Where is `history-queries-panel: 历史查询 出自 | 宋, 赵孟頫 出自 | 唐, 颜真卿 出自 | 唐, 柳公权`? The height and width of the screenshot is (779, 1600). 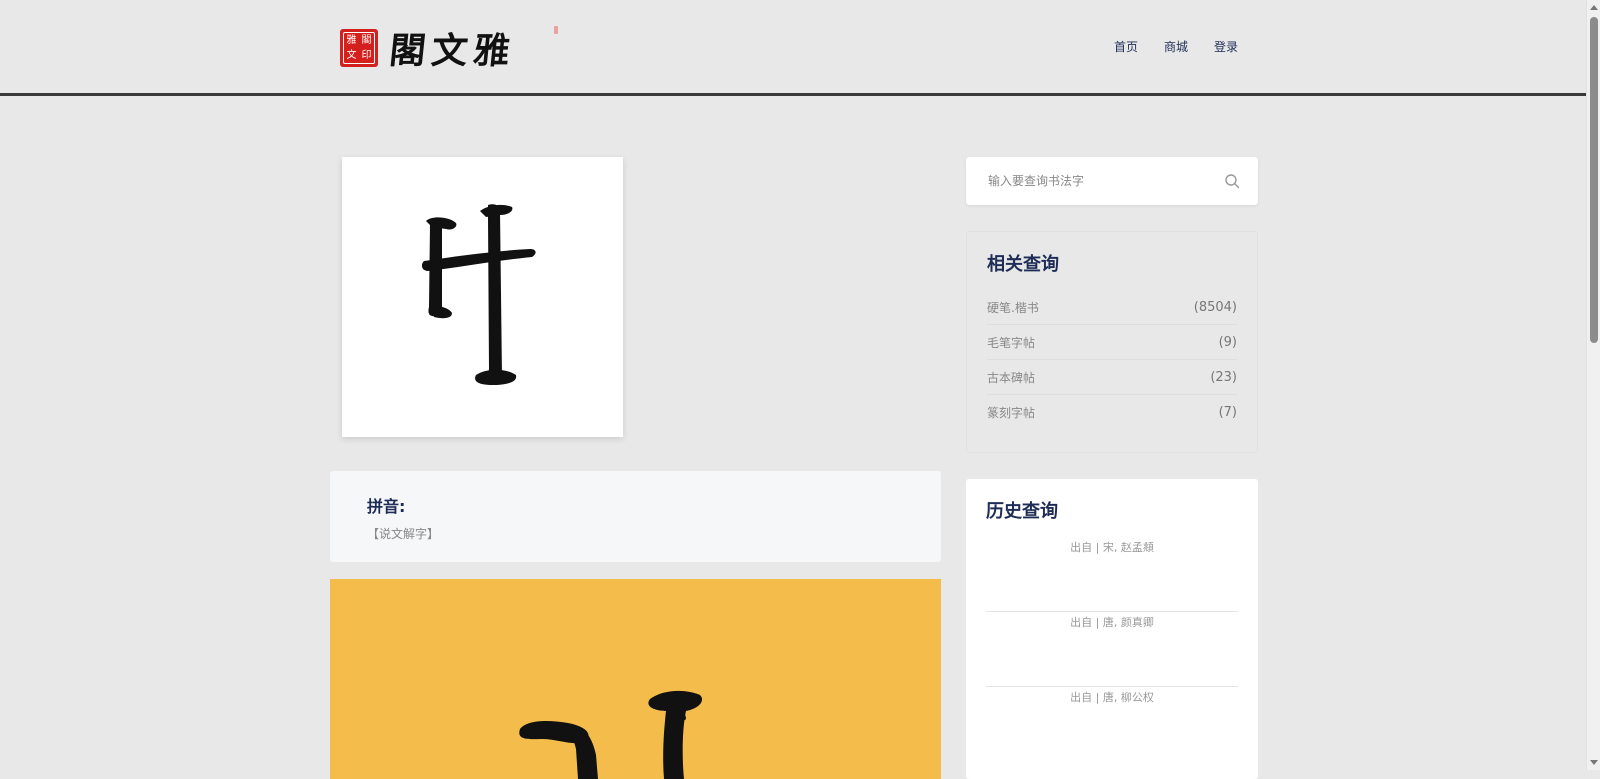
history-queries-panel: 历史查询 出自 | 宋, 赵孟頫 出自 | 唐, 颜真卿 出自 | 唐, 柳公权 is located at coordinates (1112, 629).